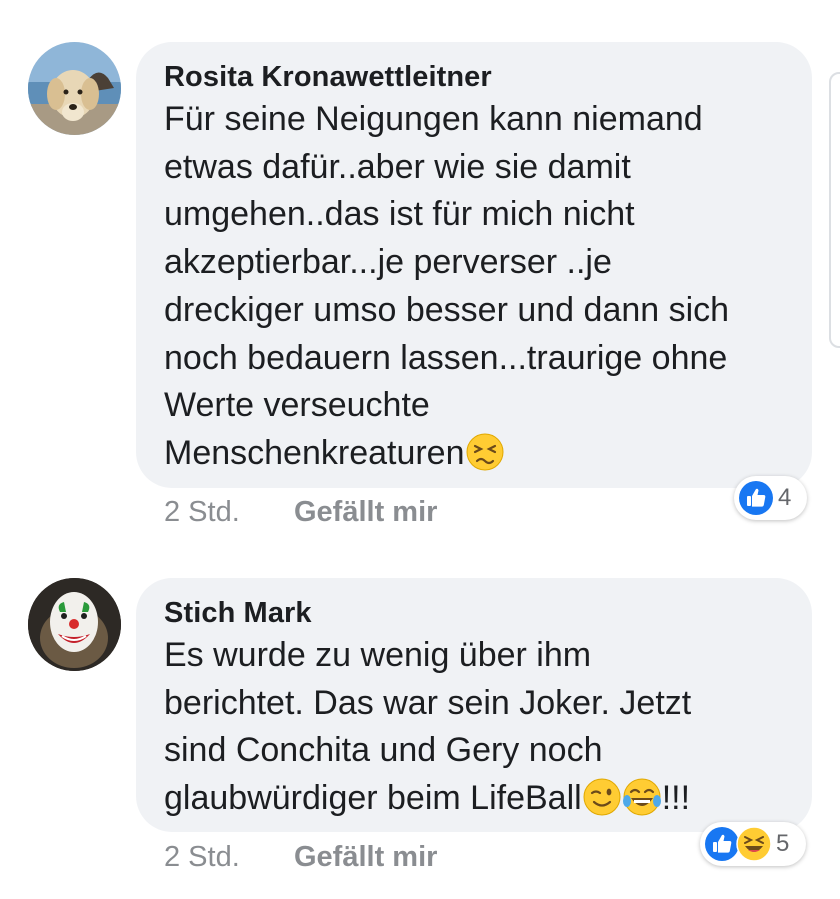 The height and width of the screenshot is (899, 840). I want to click on reaction-count: 4, so click(785, 497).